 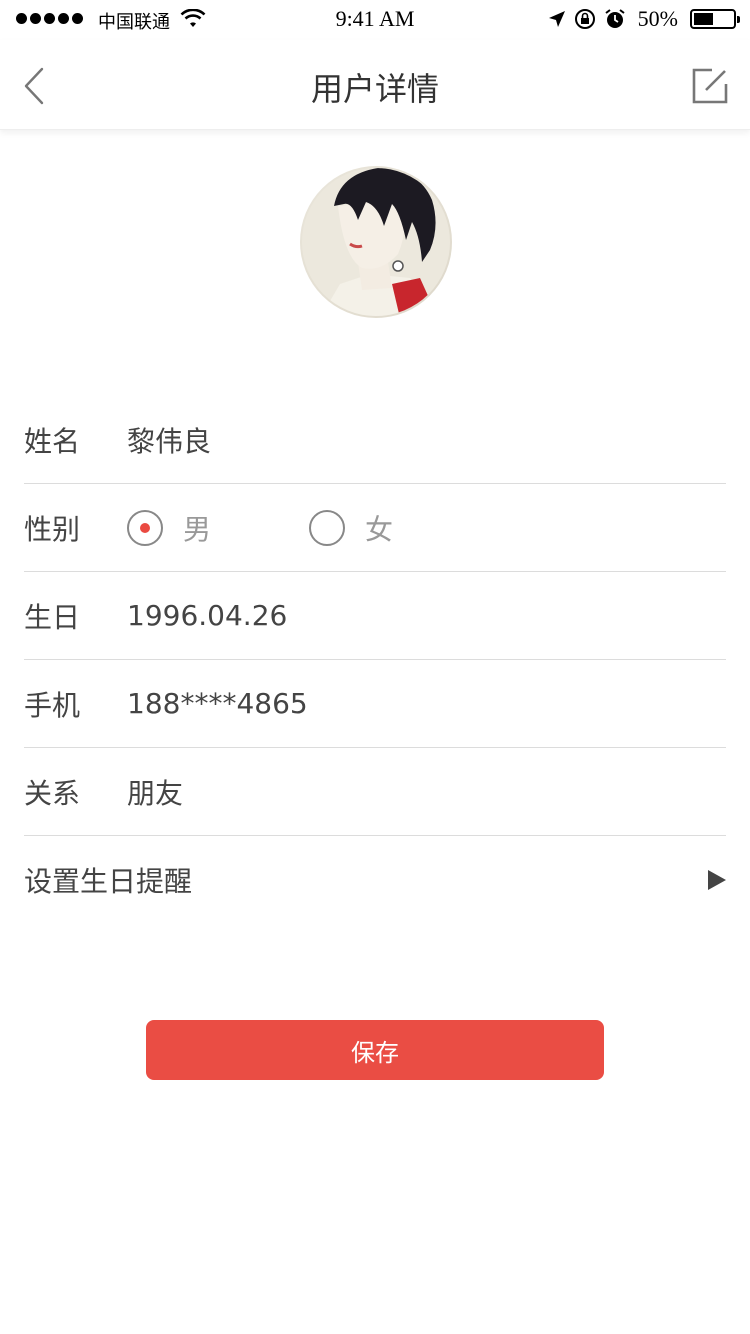 I want to click on avatar, so click(x=376, y=242).